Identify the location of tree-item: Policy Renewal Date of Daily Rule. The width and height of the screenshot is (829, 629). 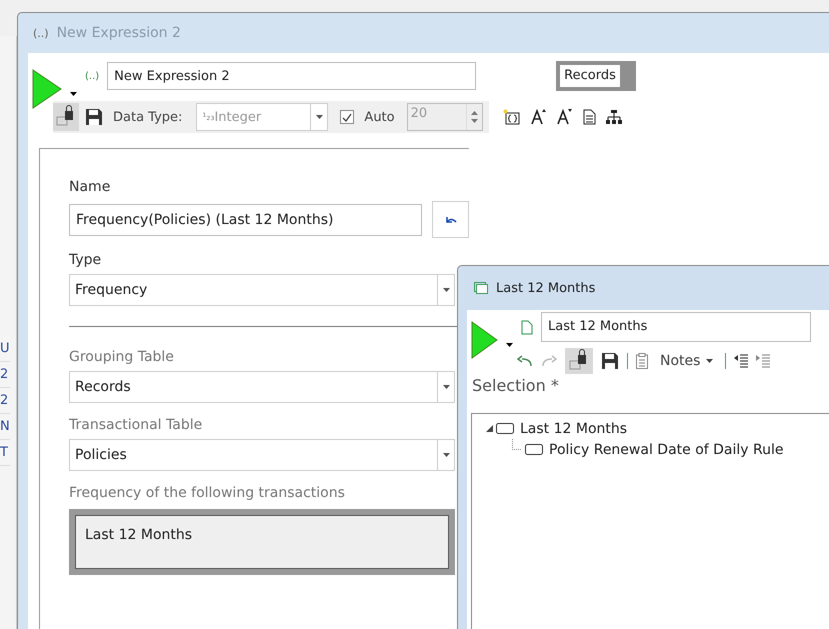
(666, 450).